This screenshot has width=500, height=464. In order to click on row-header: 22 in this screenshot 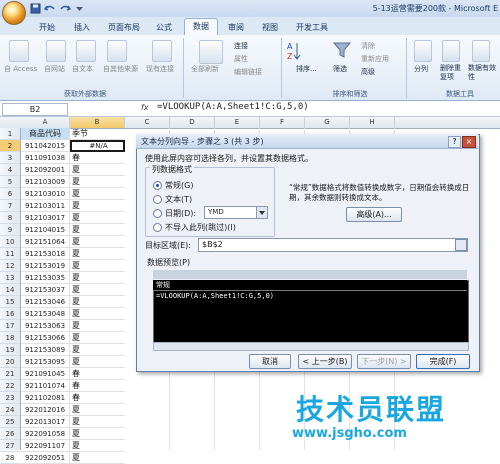, I will do `click(10, 386)`.